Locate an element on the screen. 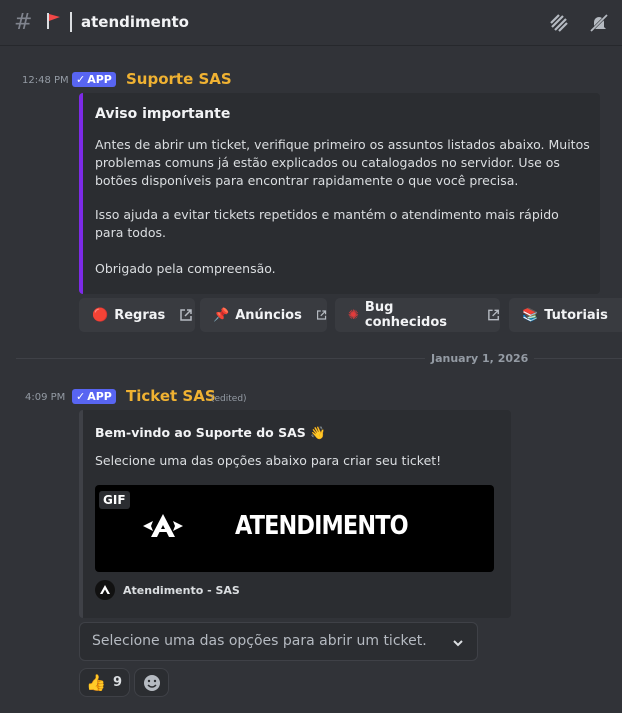  reaction-thumbs-up: 👍 9 is located at coordinates (104, 682).